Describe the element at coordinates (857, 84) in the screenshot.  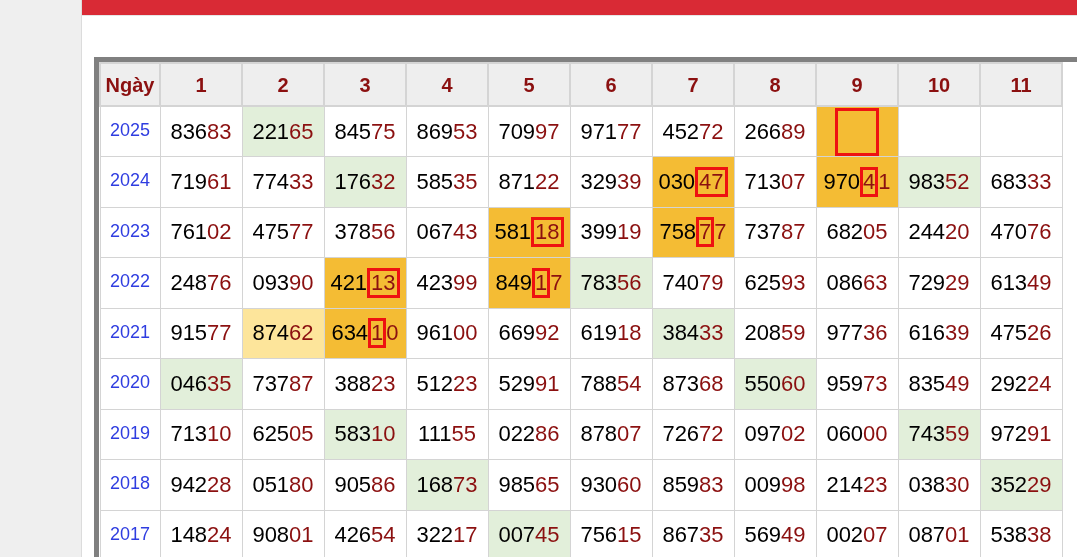
I see `column-header: 9` at that location.